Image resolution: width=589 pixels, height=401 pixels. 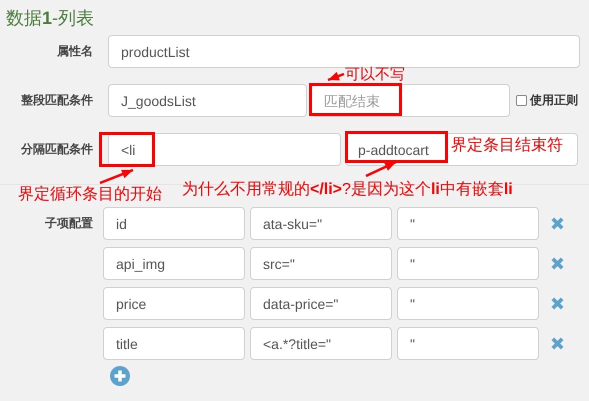 What do you see at coordinates (50, 18) in the screenshot?
I see `section-title: 数据1-列表` at bounding box center [50, 18].